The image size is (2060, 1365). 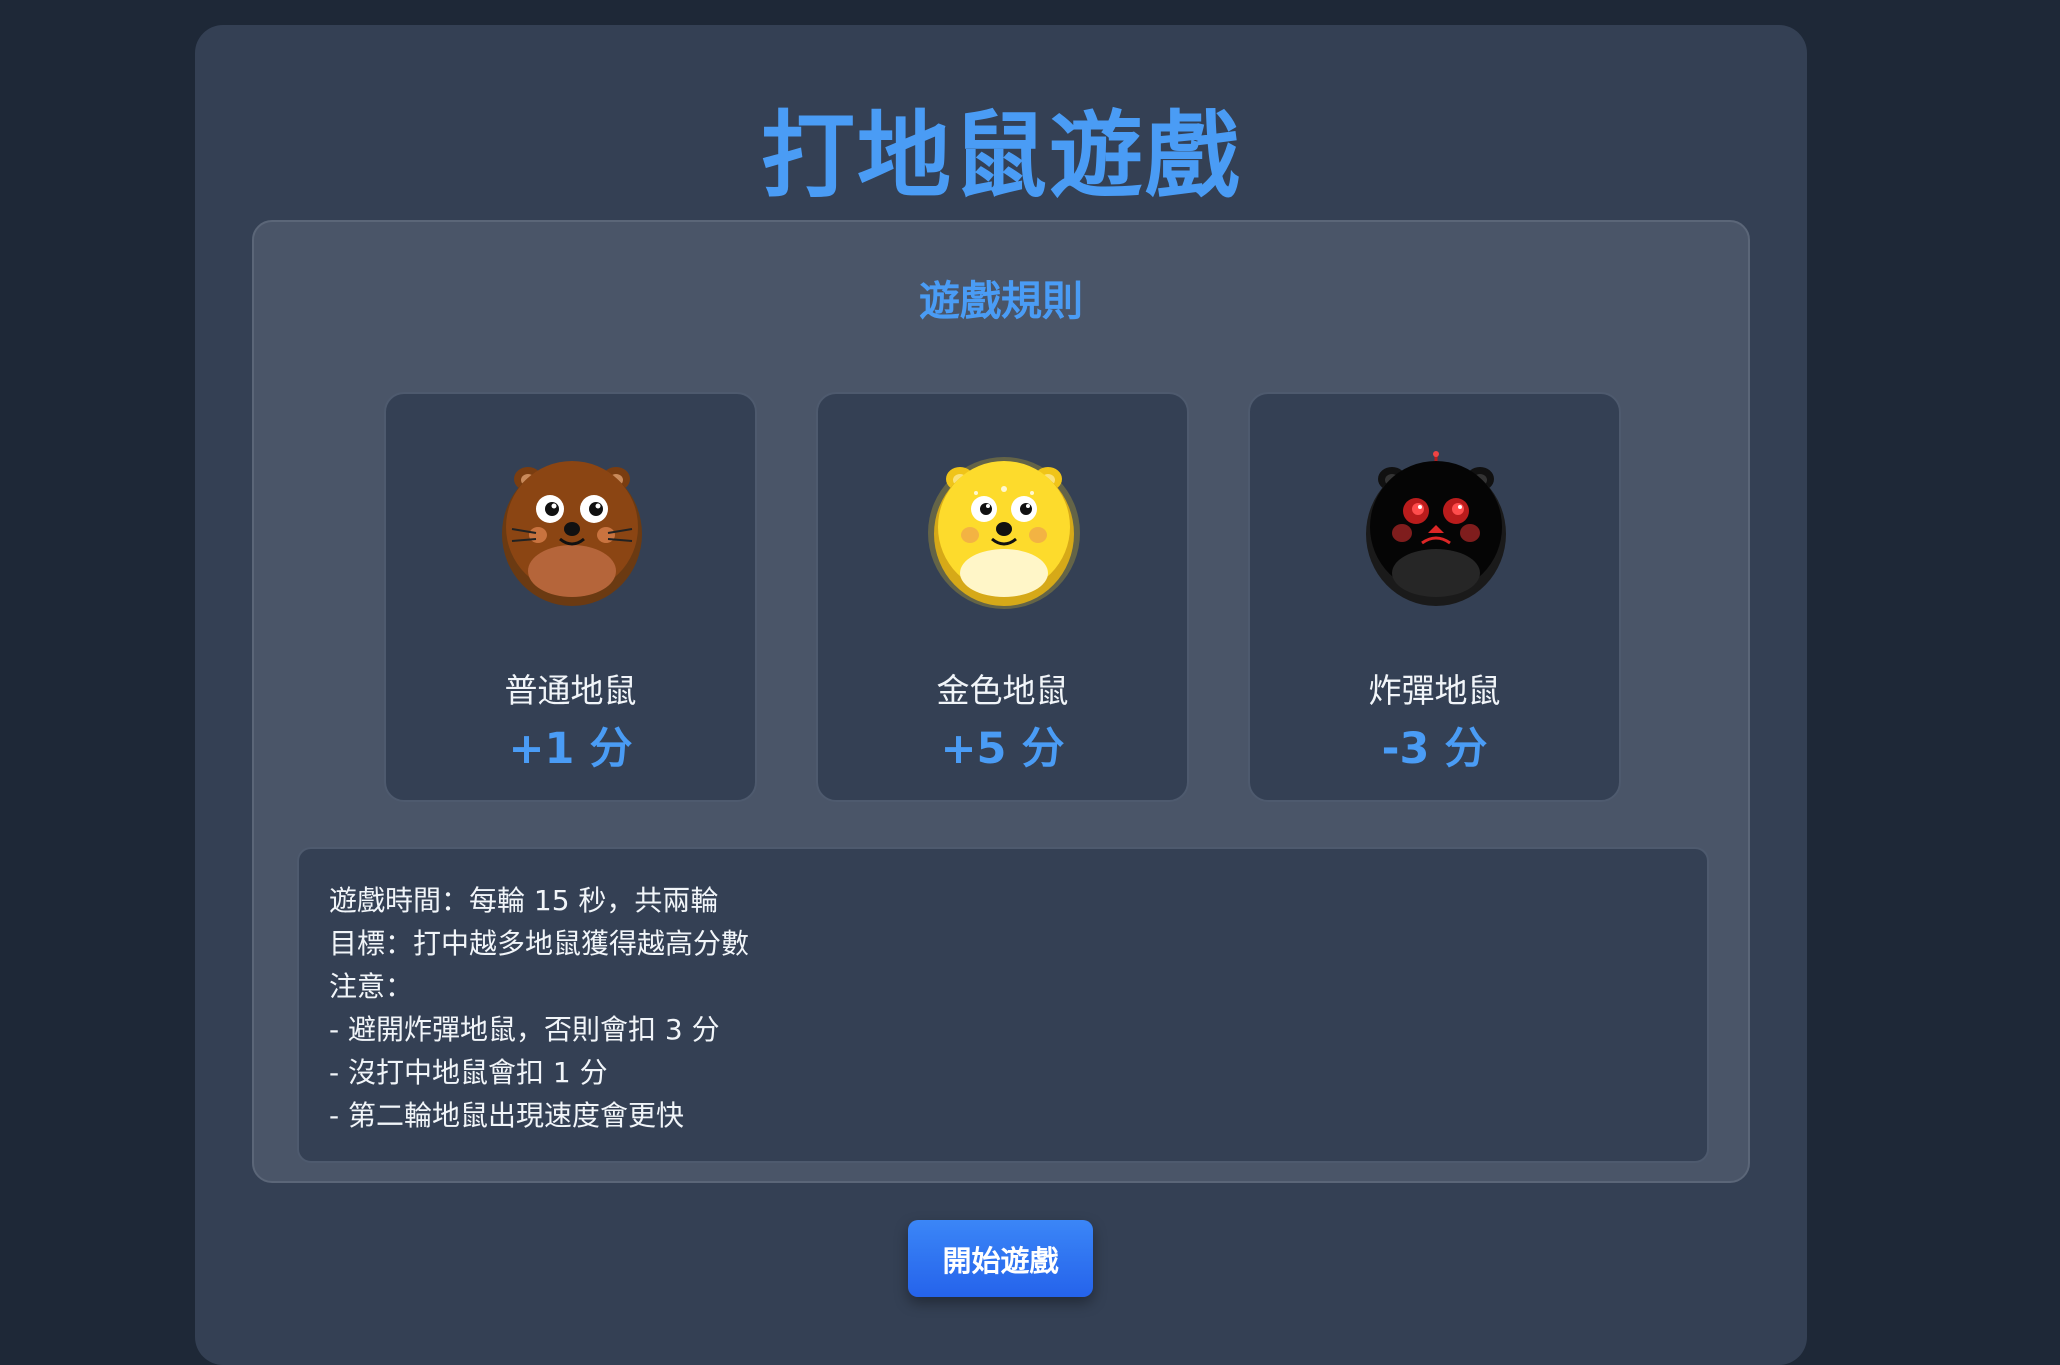 What do you see at coordinates (1000, 1258) in the screenshot?
I see `start-game-button: 開始遊戲` at bounding box center [1000, 1258].